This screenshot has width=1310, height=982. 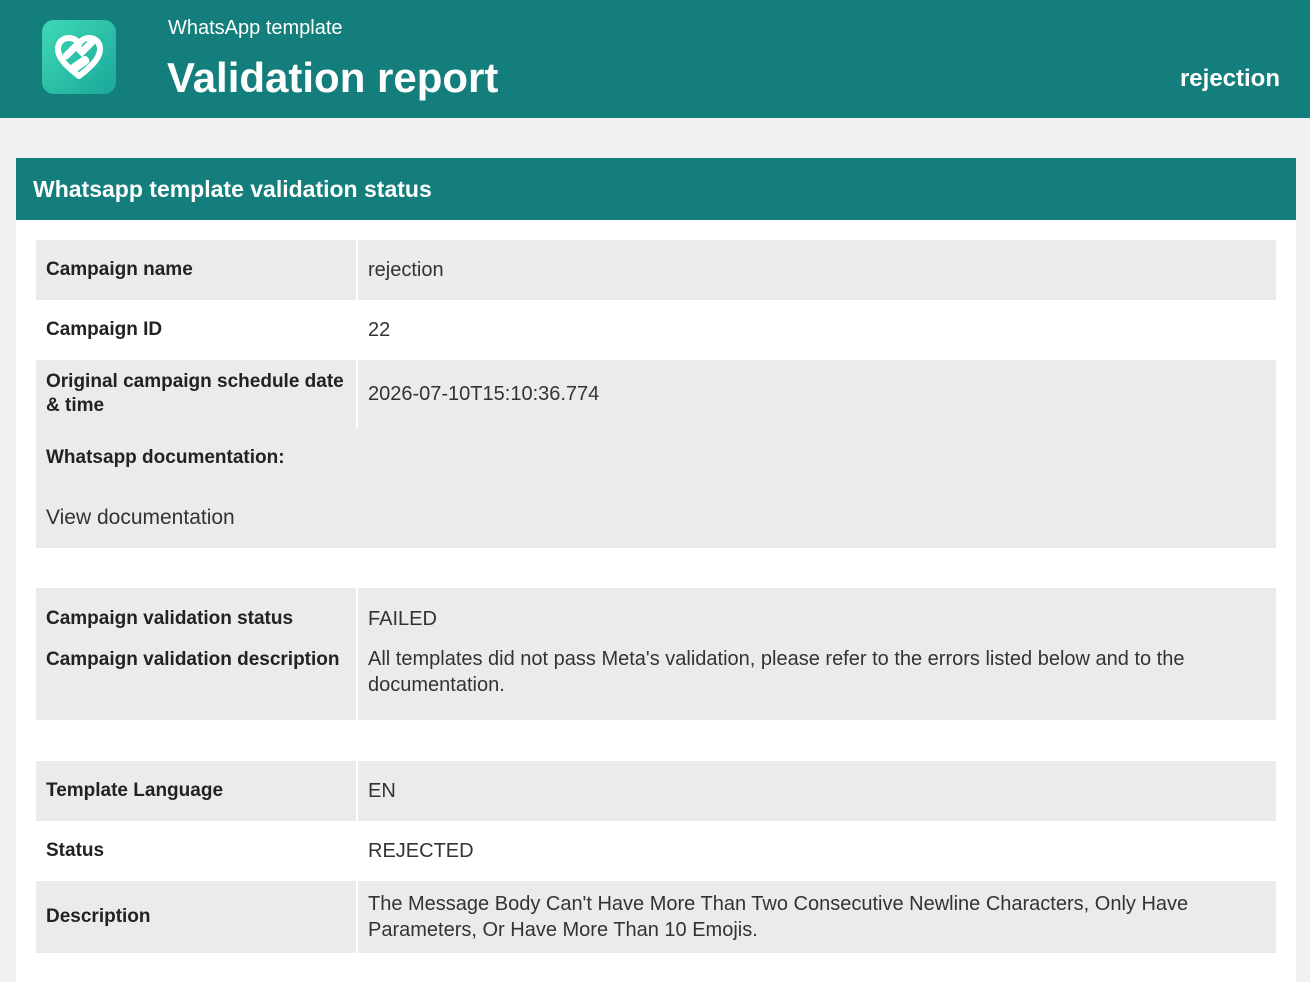 I want to click on docs-label: Whatsapp documentation:, so click(x=656, y=458).